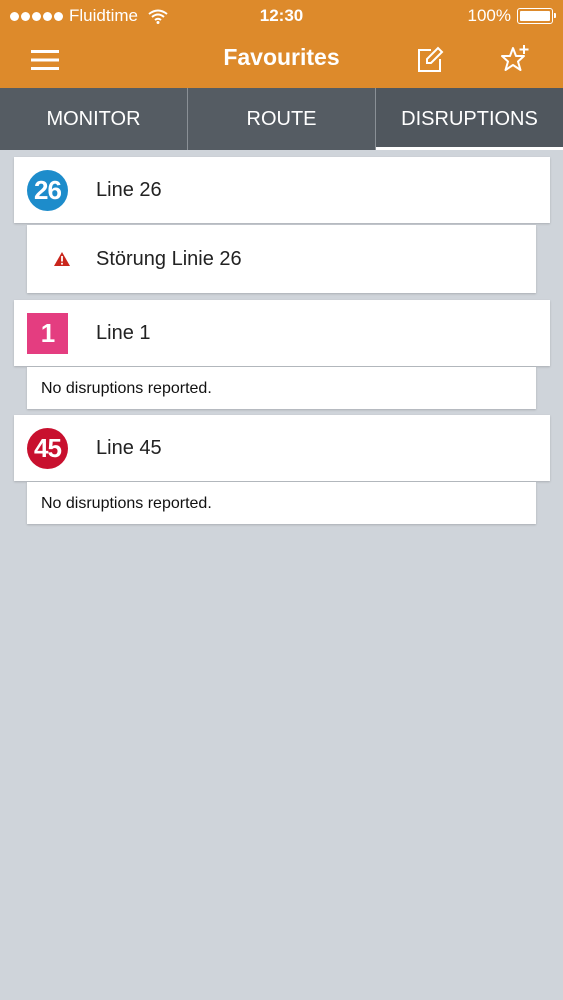  Describe the element at coordinates (129, 448) in the screenshot. I see `line-label: Line 45` at that location.